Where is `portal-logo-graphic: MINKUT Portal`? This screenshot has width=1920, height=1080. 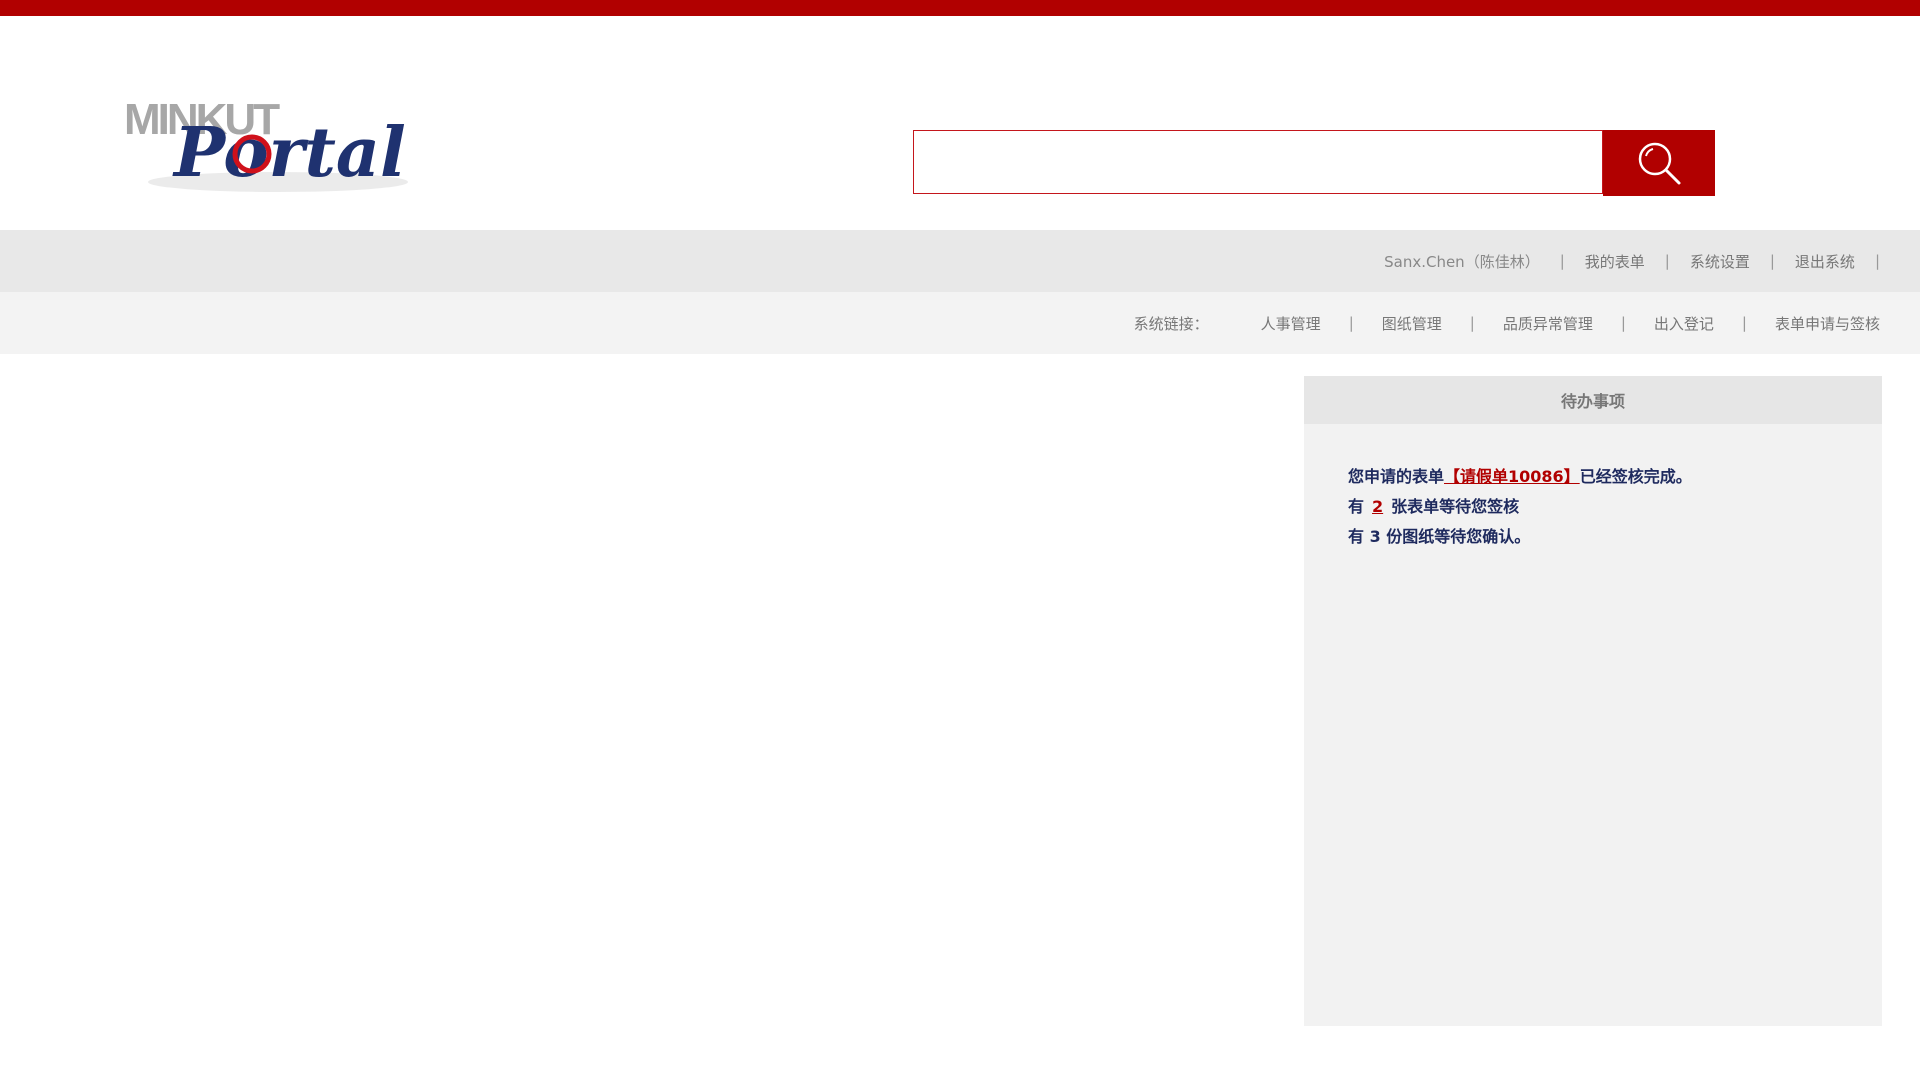 portal-logo-graphic: MINKUT Portal is located at coordinates (266, 144).